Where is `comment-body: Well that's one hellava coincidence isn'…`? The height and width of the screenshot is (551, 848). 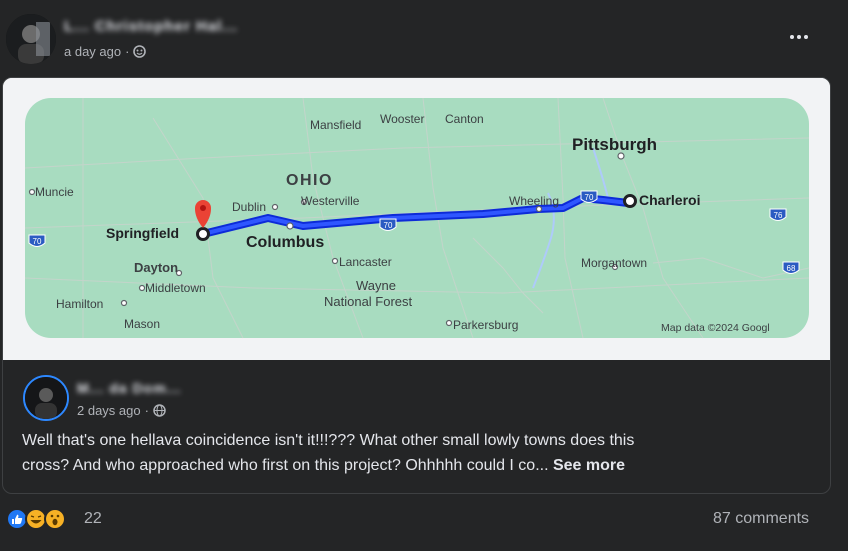 comment-body: Well that's one hellava coincidence isn'… is located at coordinates (352, 453).